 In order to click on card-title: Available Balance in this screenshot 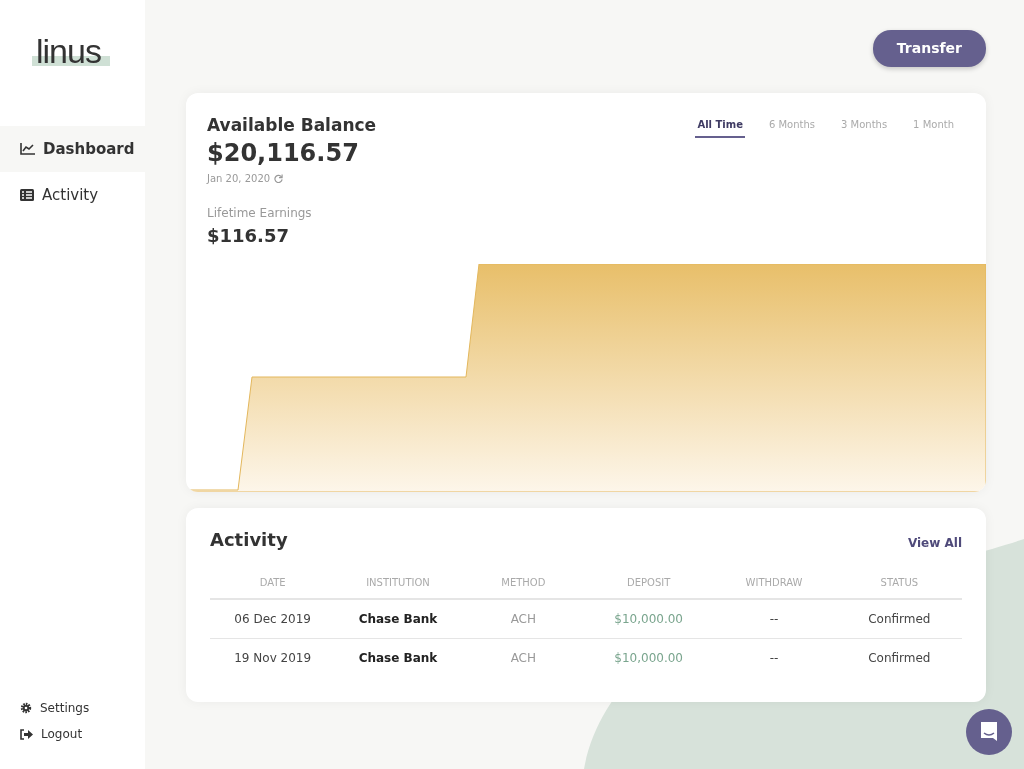, I will do `click(292, 125)`.